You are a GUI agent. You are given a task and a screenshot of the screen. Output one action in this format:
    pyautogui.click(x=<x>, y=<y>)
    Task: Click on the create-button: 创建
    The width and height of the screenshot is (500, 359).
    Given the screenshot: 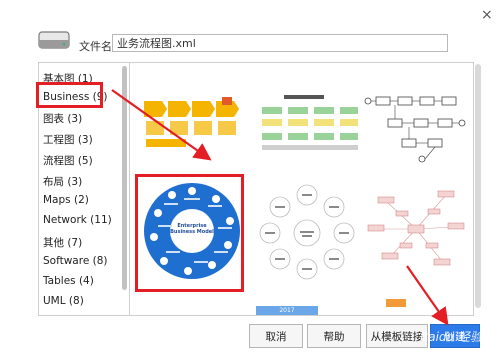 What is the action you would take?
    pyautogui.click(x=455, y=336)
    